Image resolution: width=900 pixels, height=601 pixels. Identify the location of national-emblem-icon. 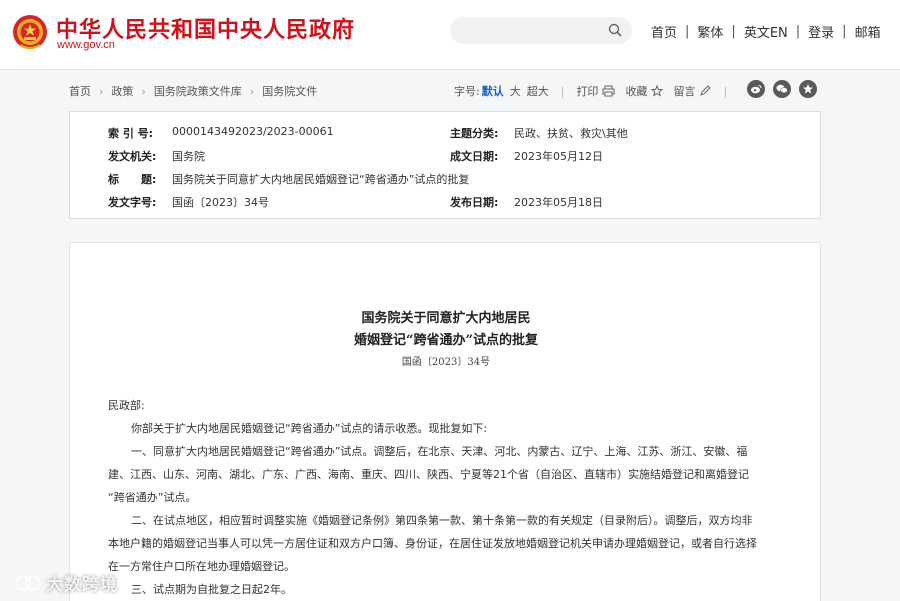
(30, 32).